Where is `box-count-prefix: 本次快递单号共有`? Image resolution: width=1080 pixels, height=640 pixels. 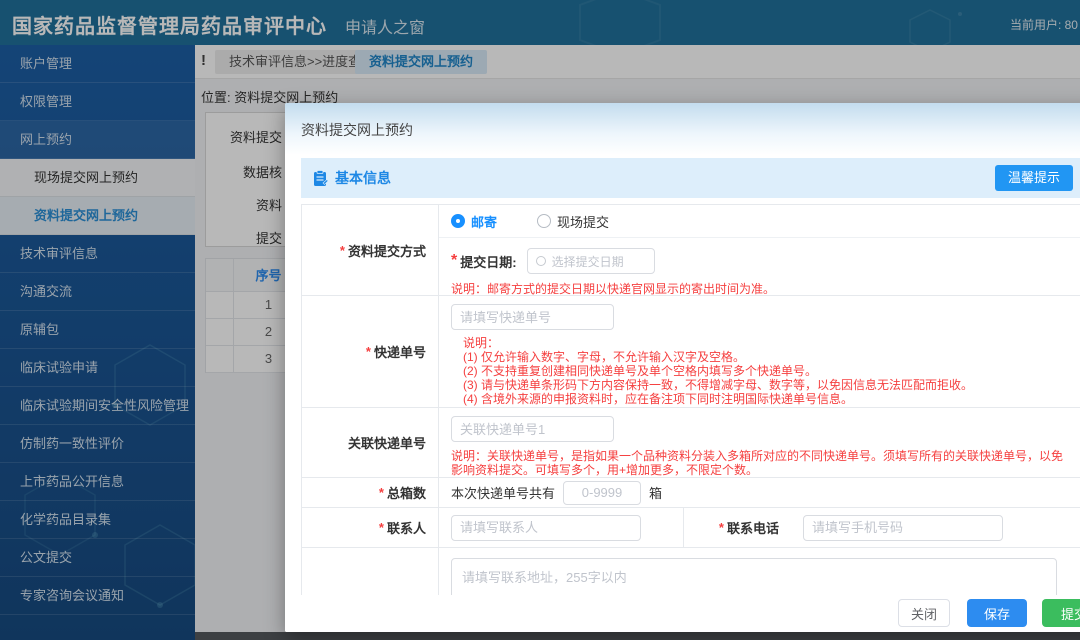
box-count-prefix: 本次快递单号共有 is located at coordinates (503, 493).